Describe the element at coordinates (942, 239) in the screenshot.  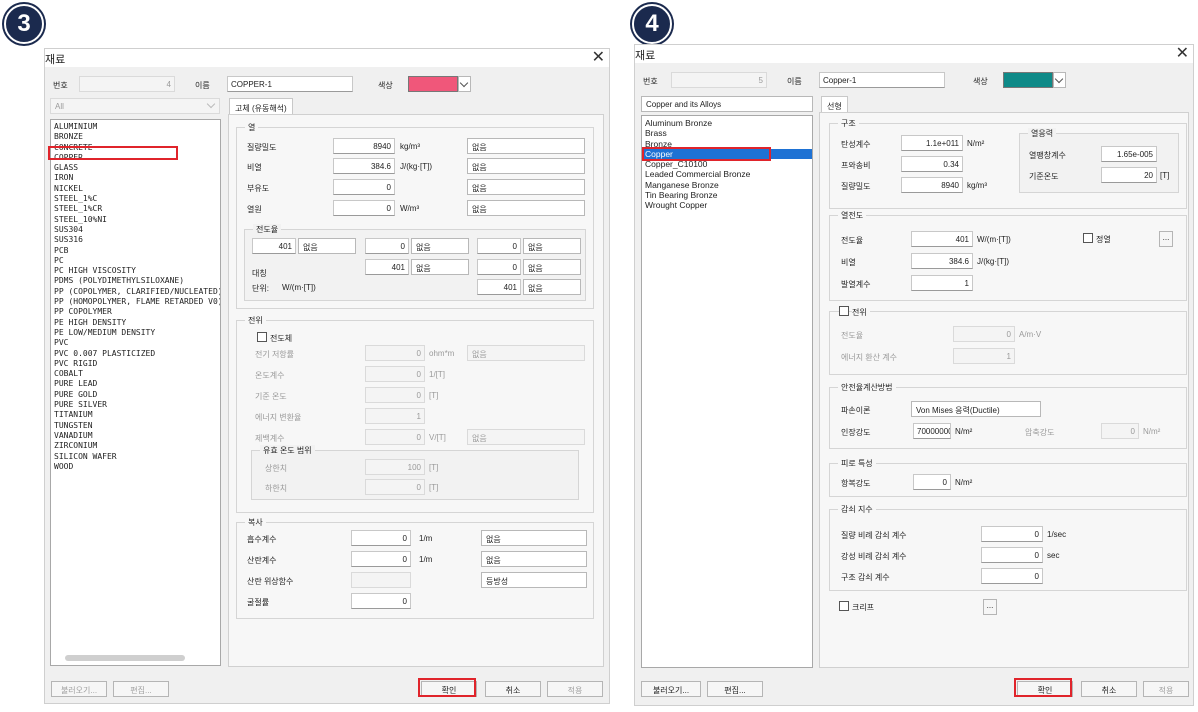
I see `conductivity-input: 401` at that location.